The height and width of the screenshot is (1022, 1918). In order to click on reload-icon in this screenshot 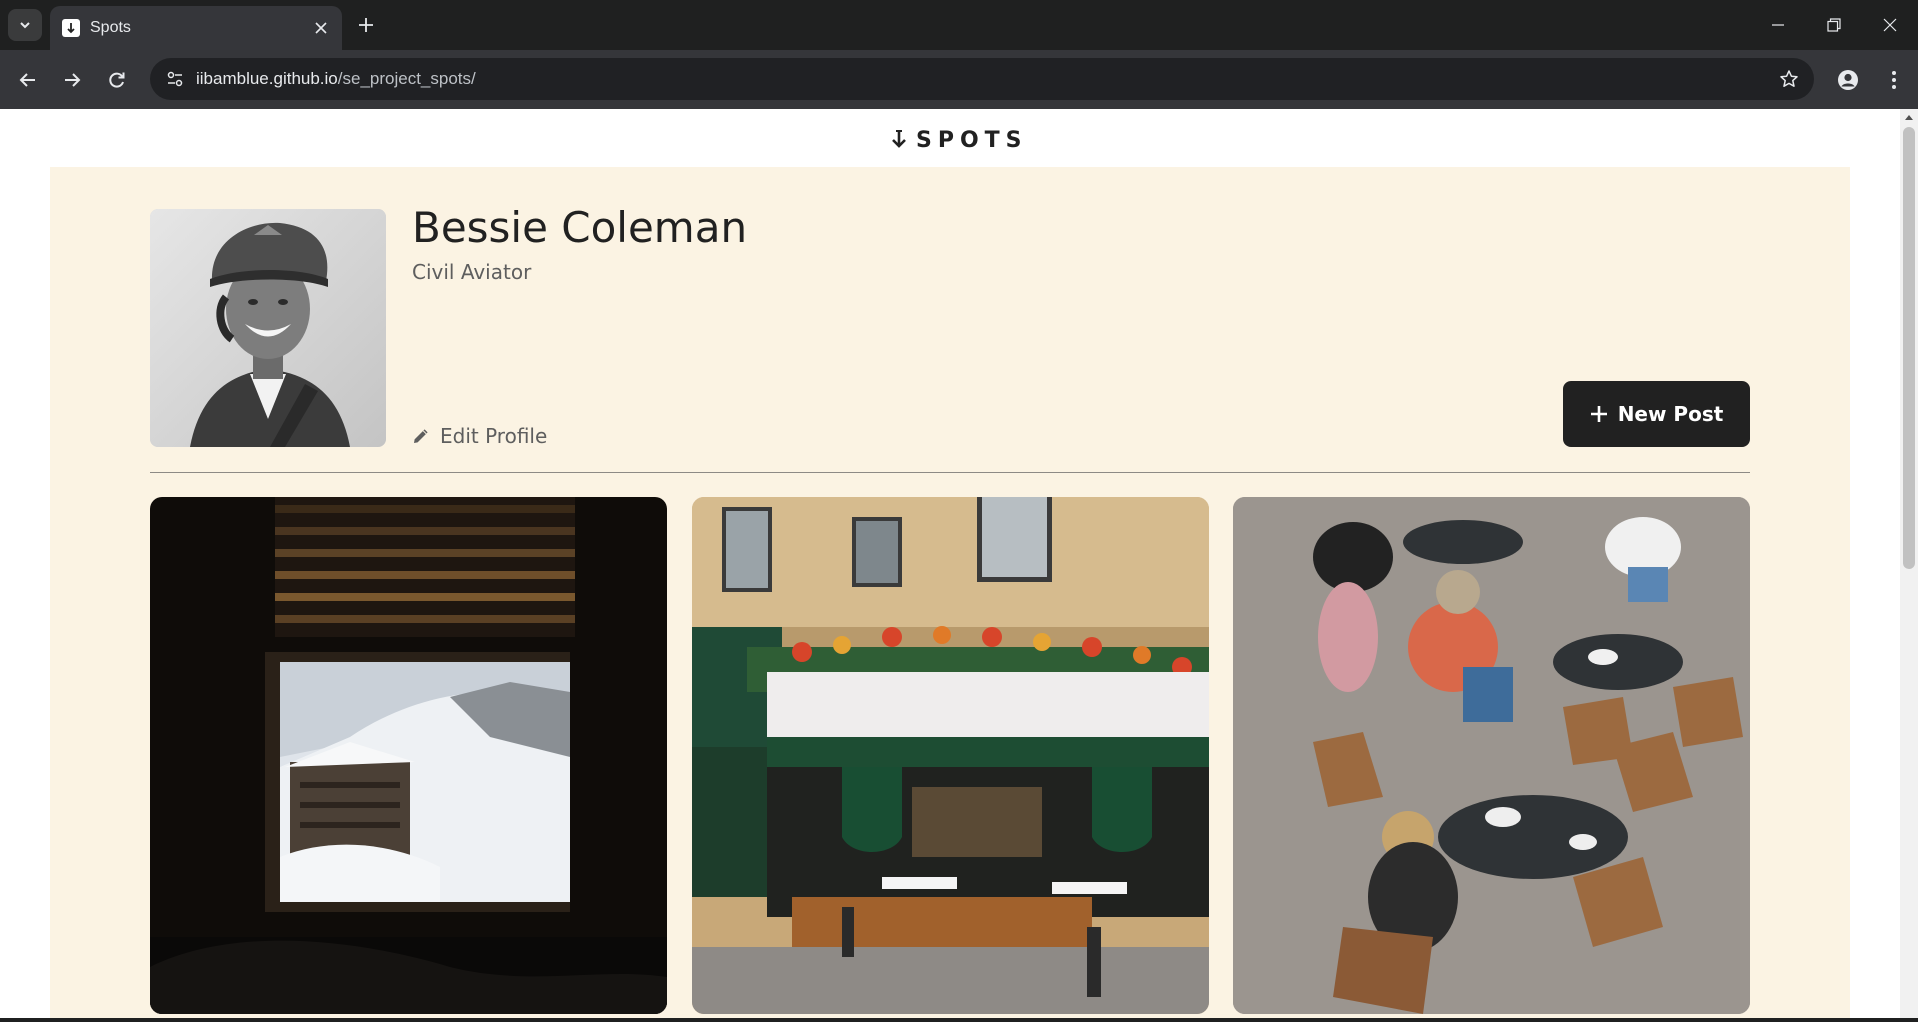, I will do `click(117, 80)`.